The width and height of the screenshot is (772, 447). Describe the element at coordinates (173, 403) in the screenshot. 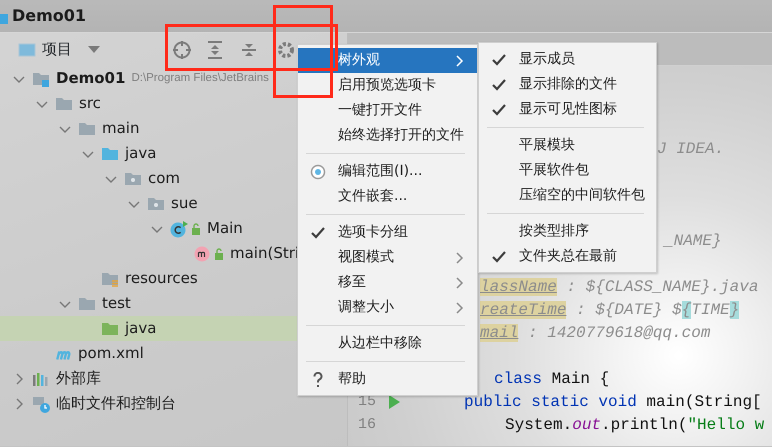

I see `tree-item: 临时文件和控制台` at that location.